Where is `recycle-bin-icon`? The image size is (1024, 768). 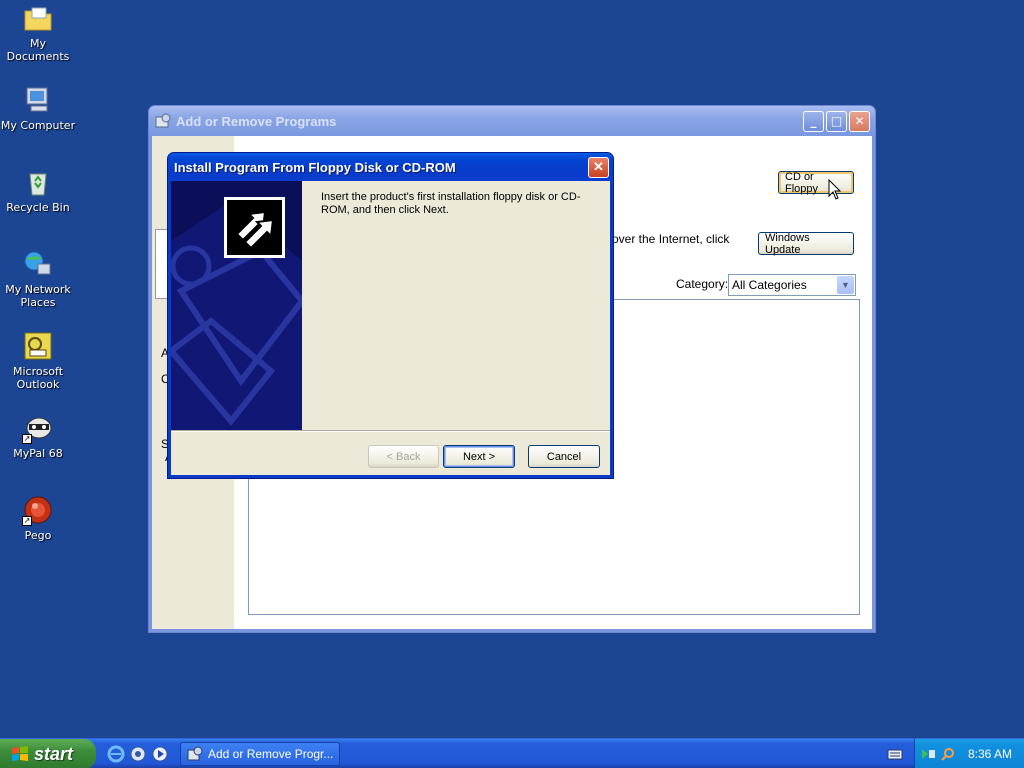 recycle-bin-icon is located at coordinates (38, 182).